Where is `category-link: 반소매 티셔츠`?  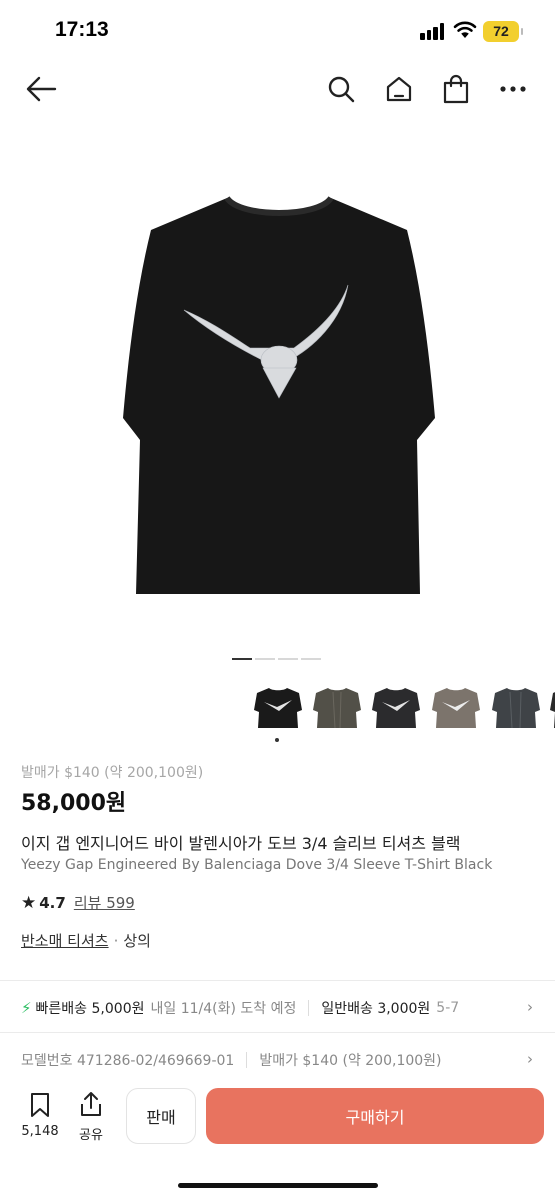
category-link: 반소매 티셔츠 is located at coordinates (65, 941).